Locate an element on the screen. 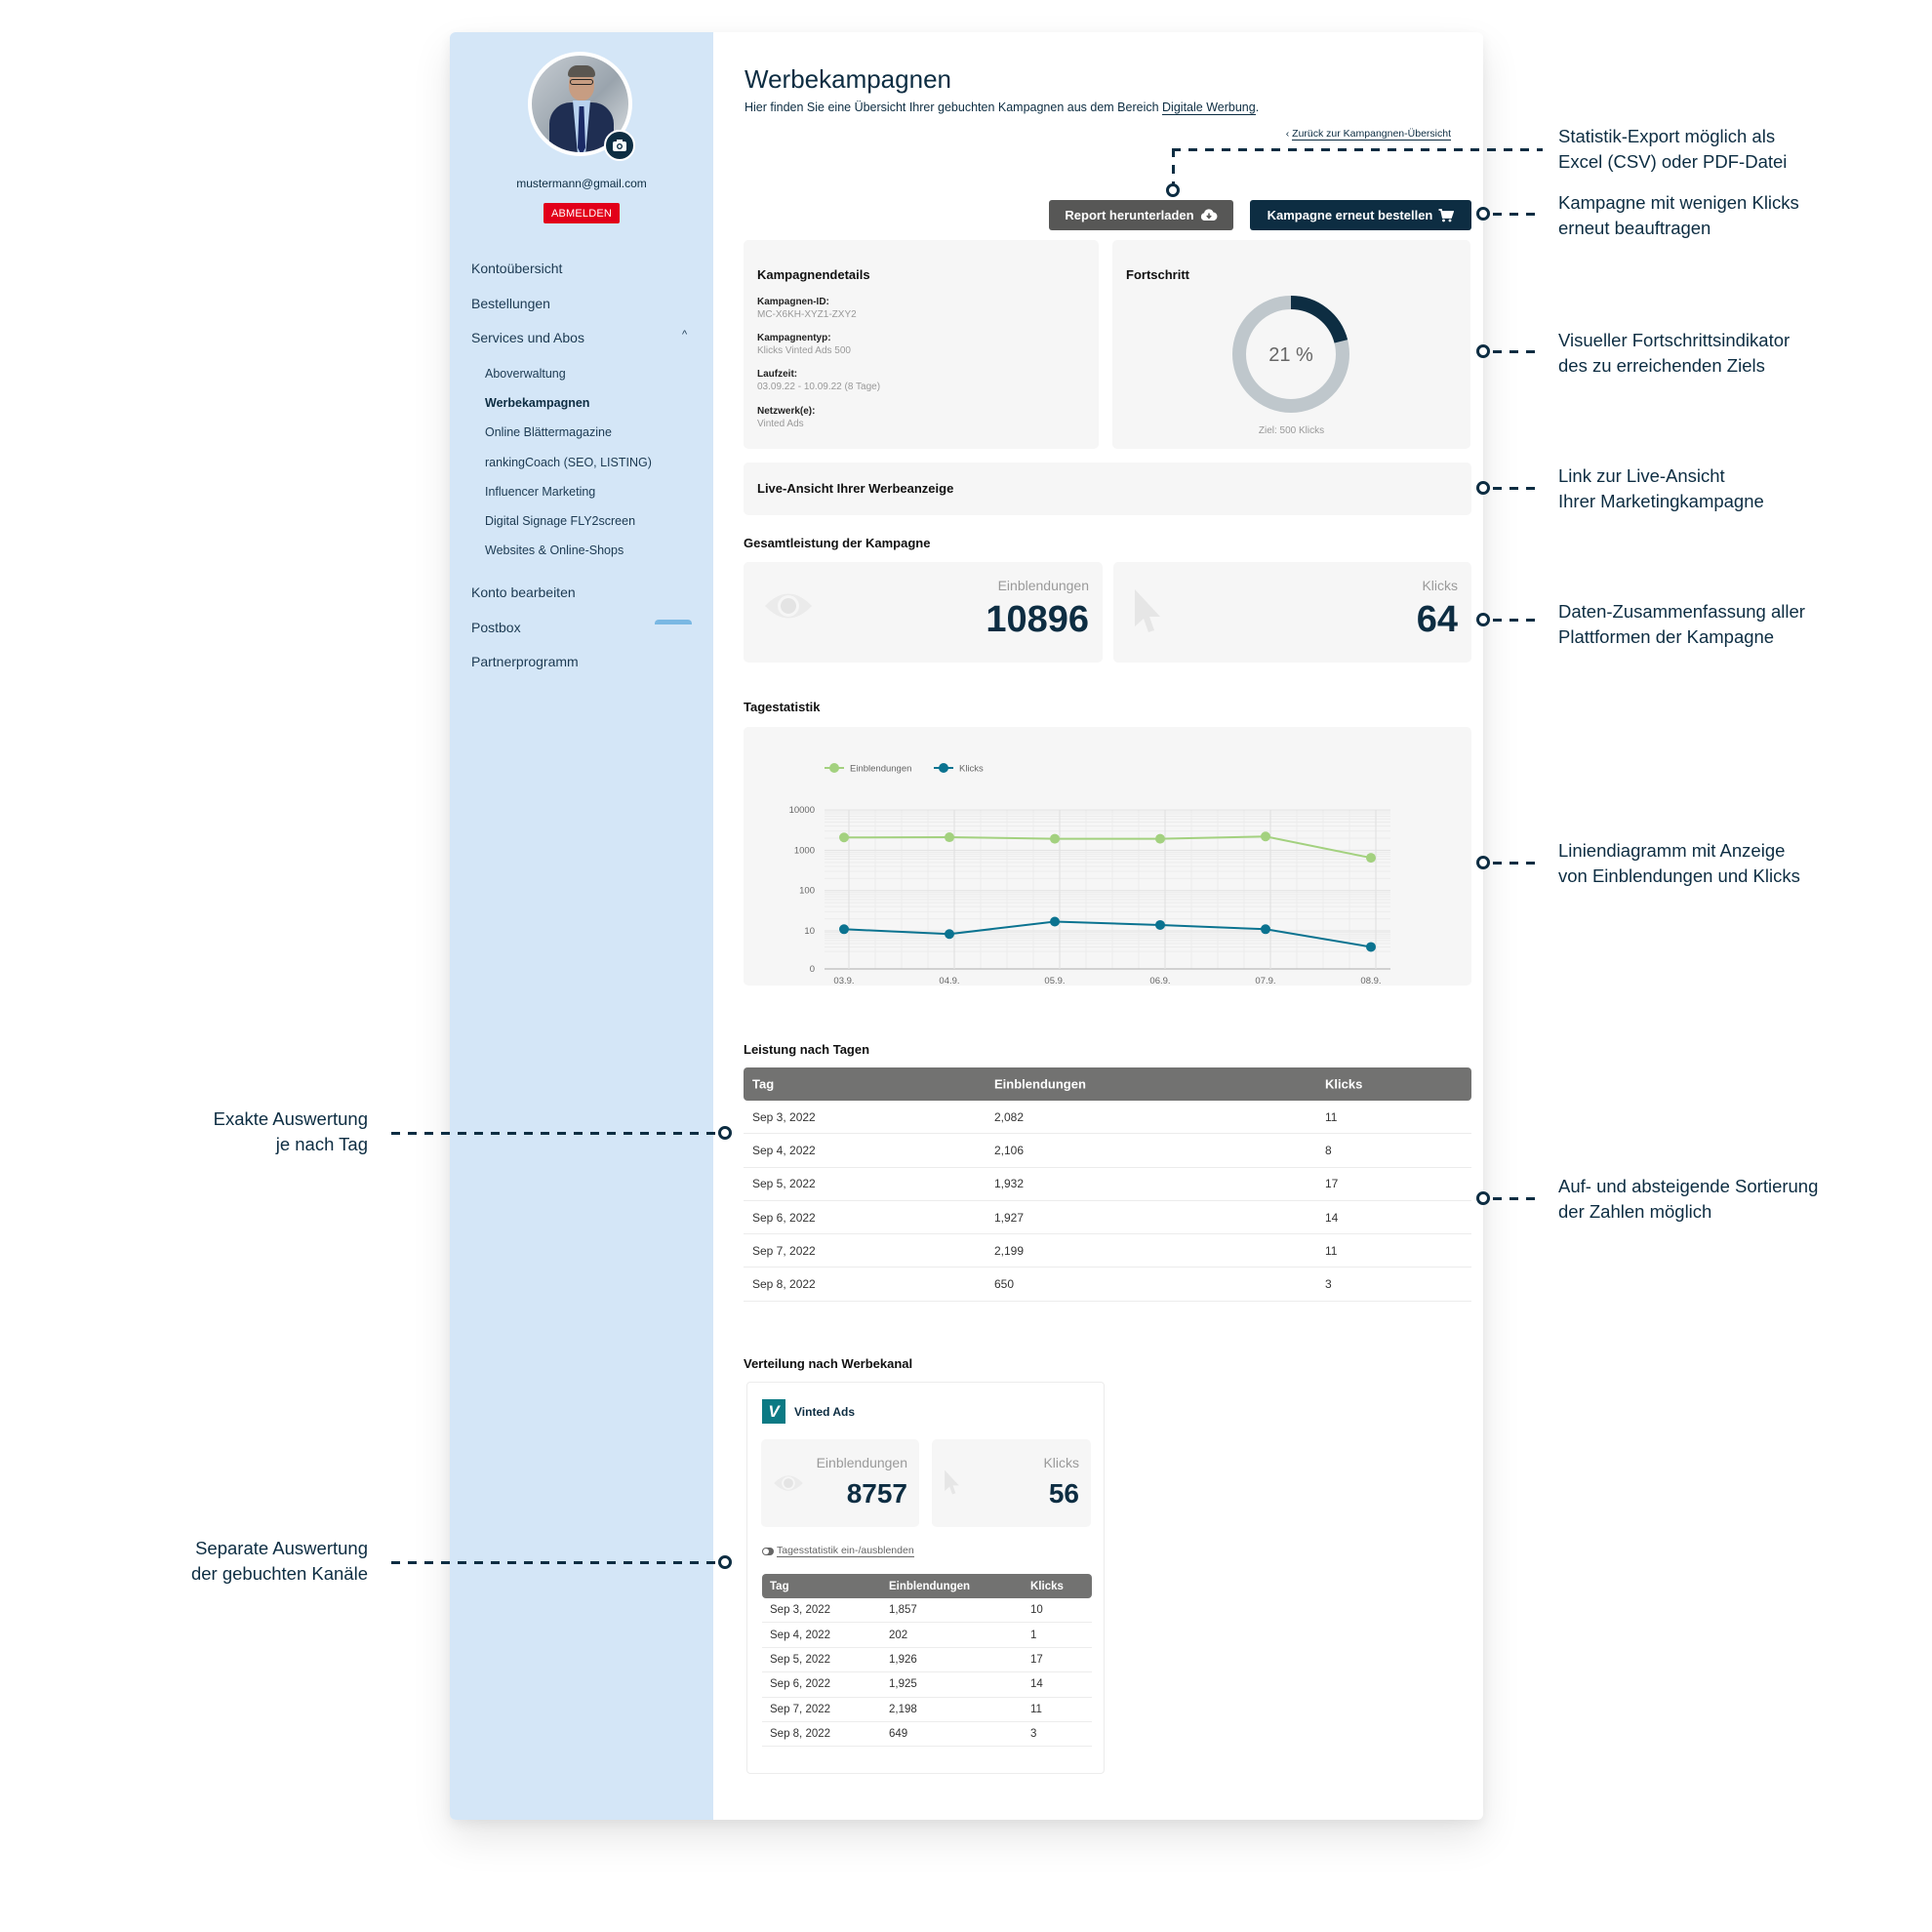  cell-klicks: 14 is located at coordinates (1036, 1684).